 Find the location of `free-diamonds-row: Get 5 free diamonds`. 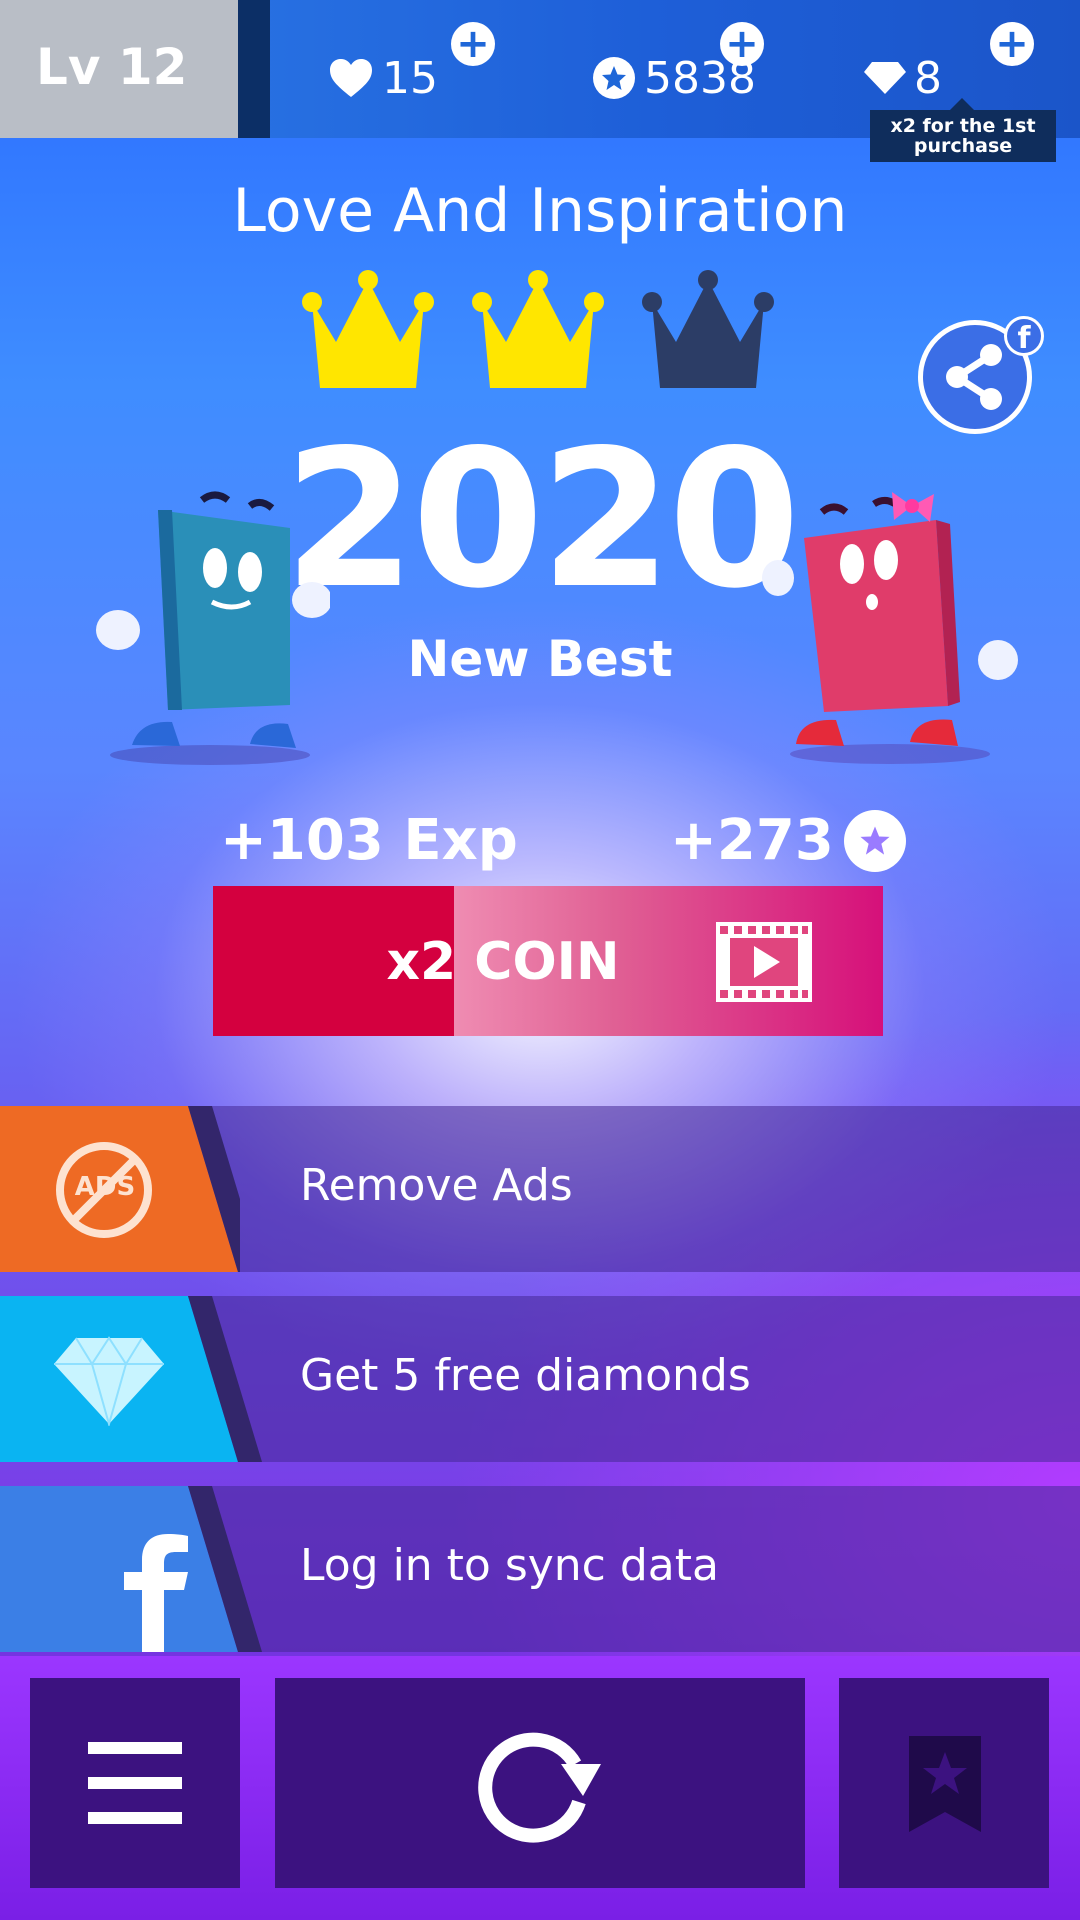

free-diamonds-row: Get 5 free diamonds is located at coordinates (540, 1379).